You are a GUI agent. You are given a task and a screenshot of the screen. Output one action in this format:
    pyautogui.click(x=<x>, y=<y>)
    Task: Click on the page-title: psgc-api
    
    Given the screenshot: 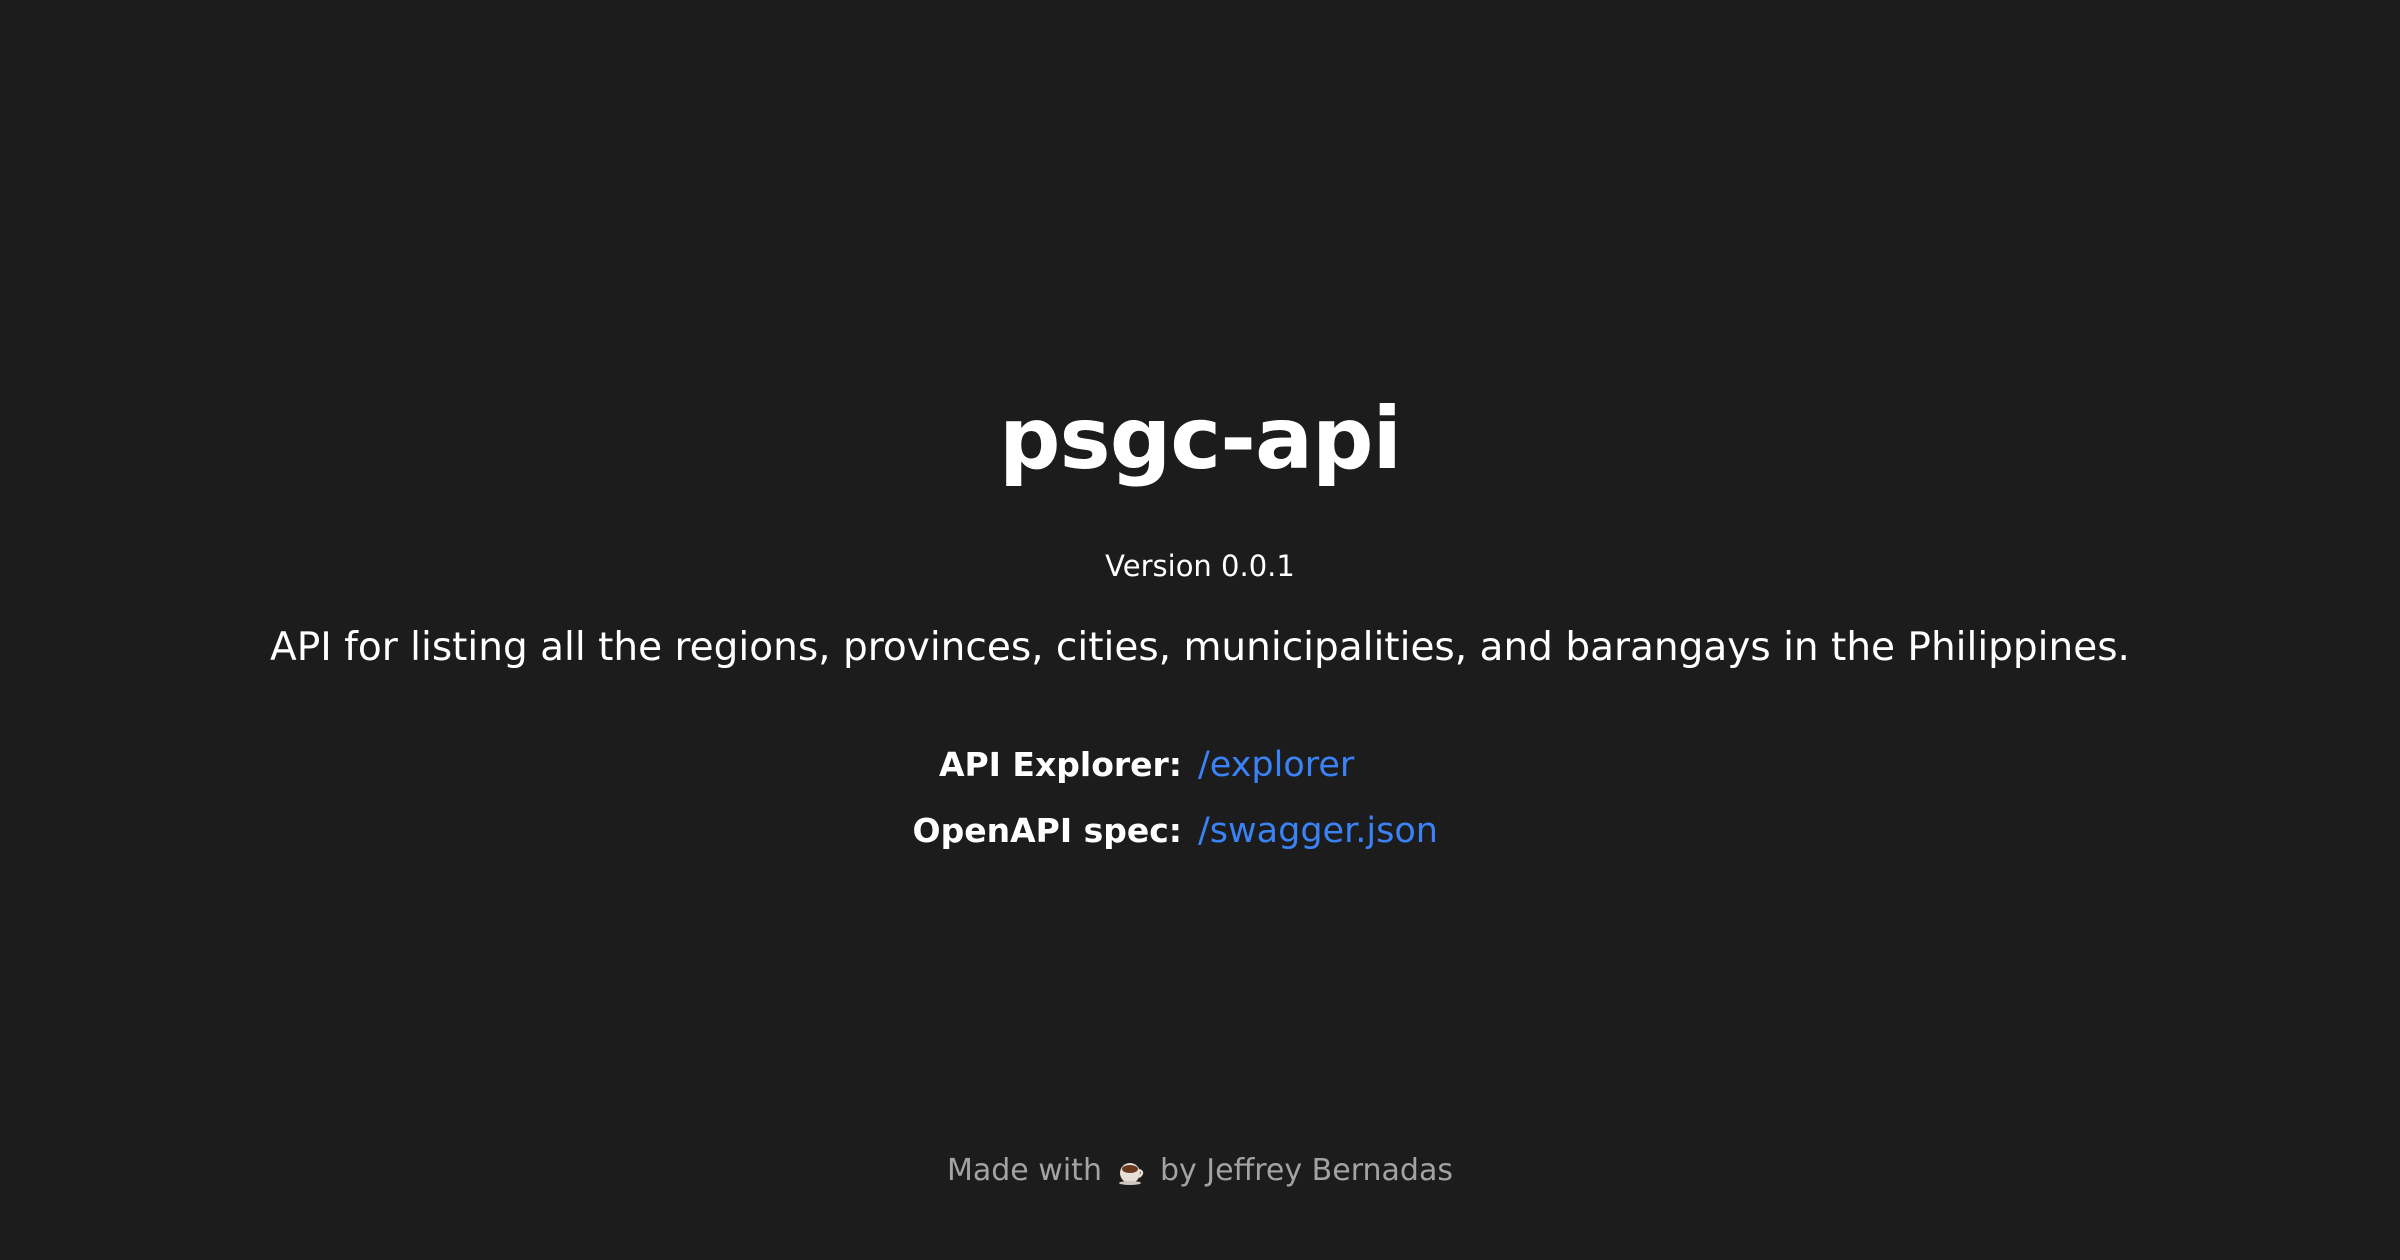 What is the action you would take?
    pyautogui.click(x=1200, y=439)
    